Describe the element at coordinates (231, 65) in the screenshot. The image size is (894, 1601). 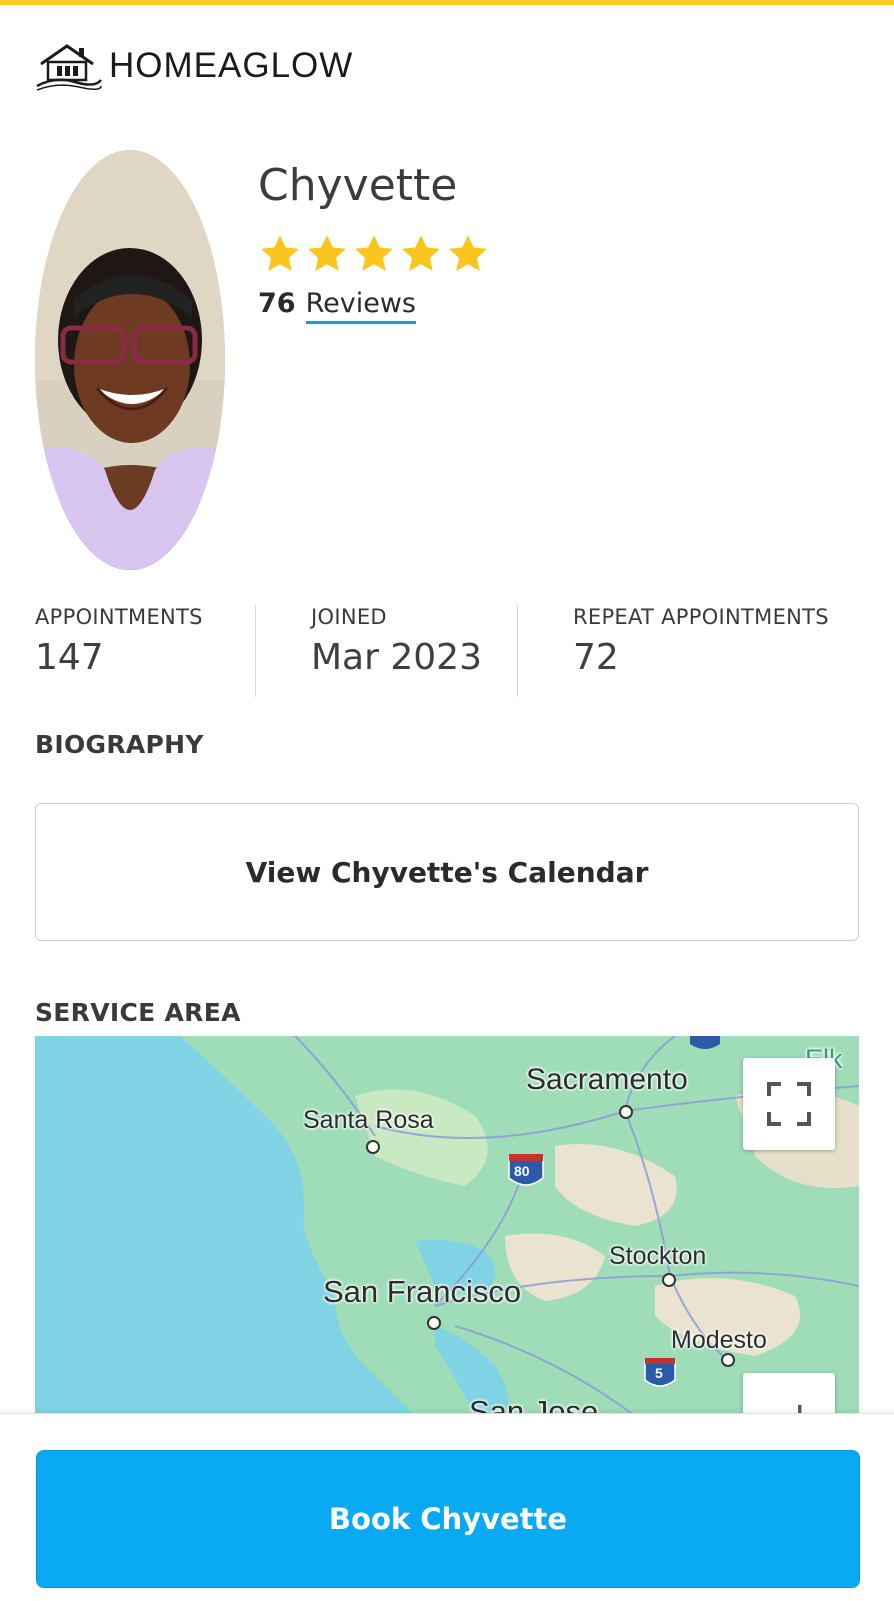
I see `brand-name: HOMEAGLOW` at that location.